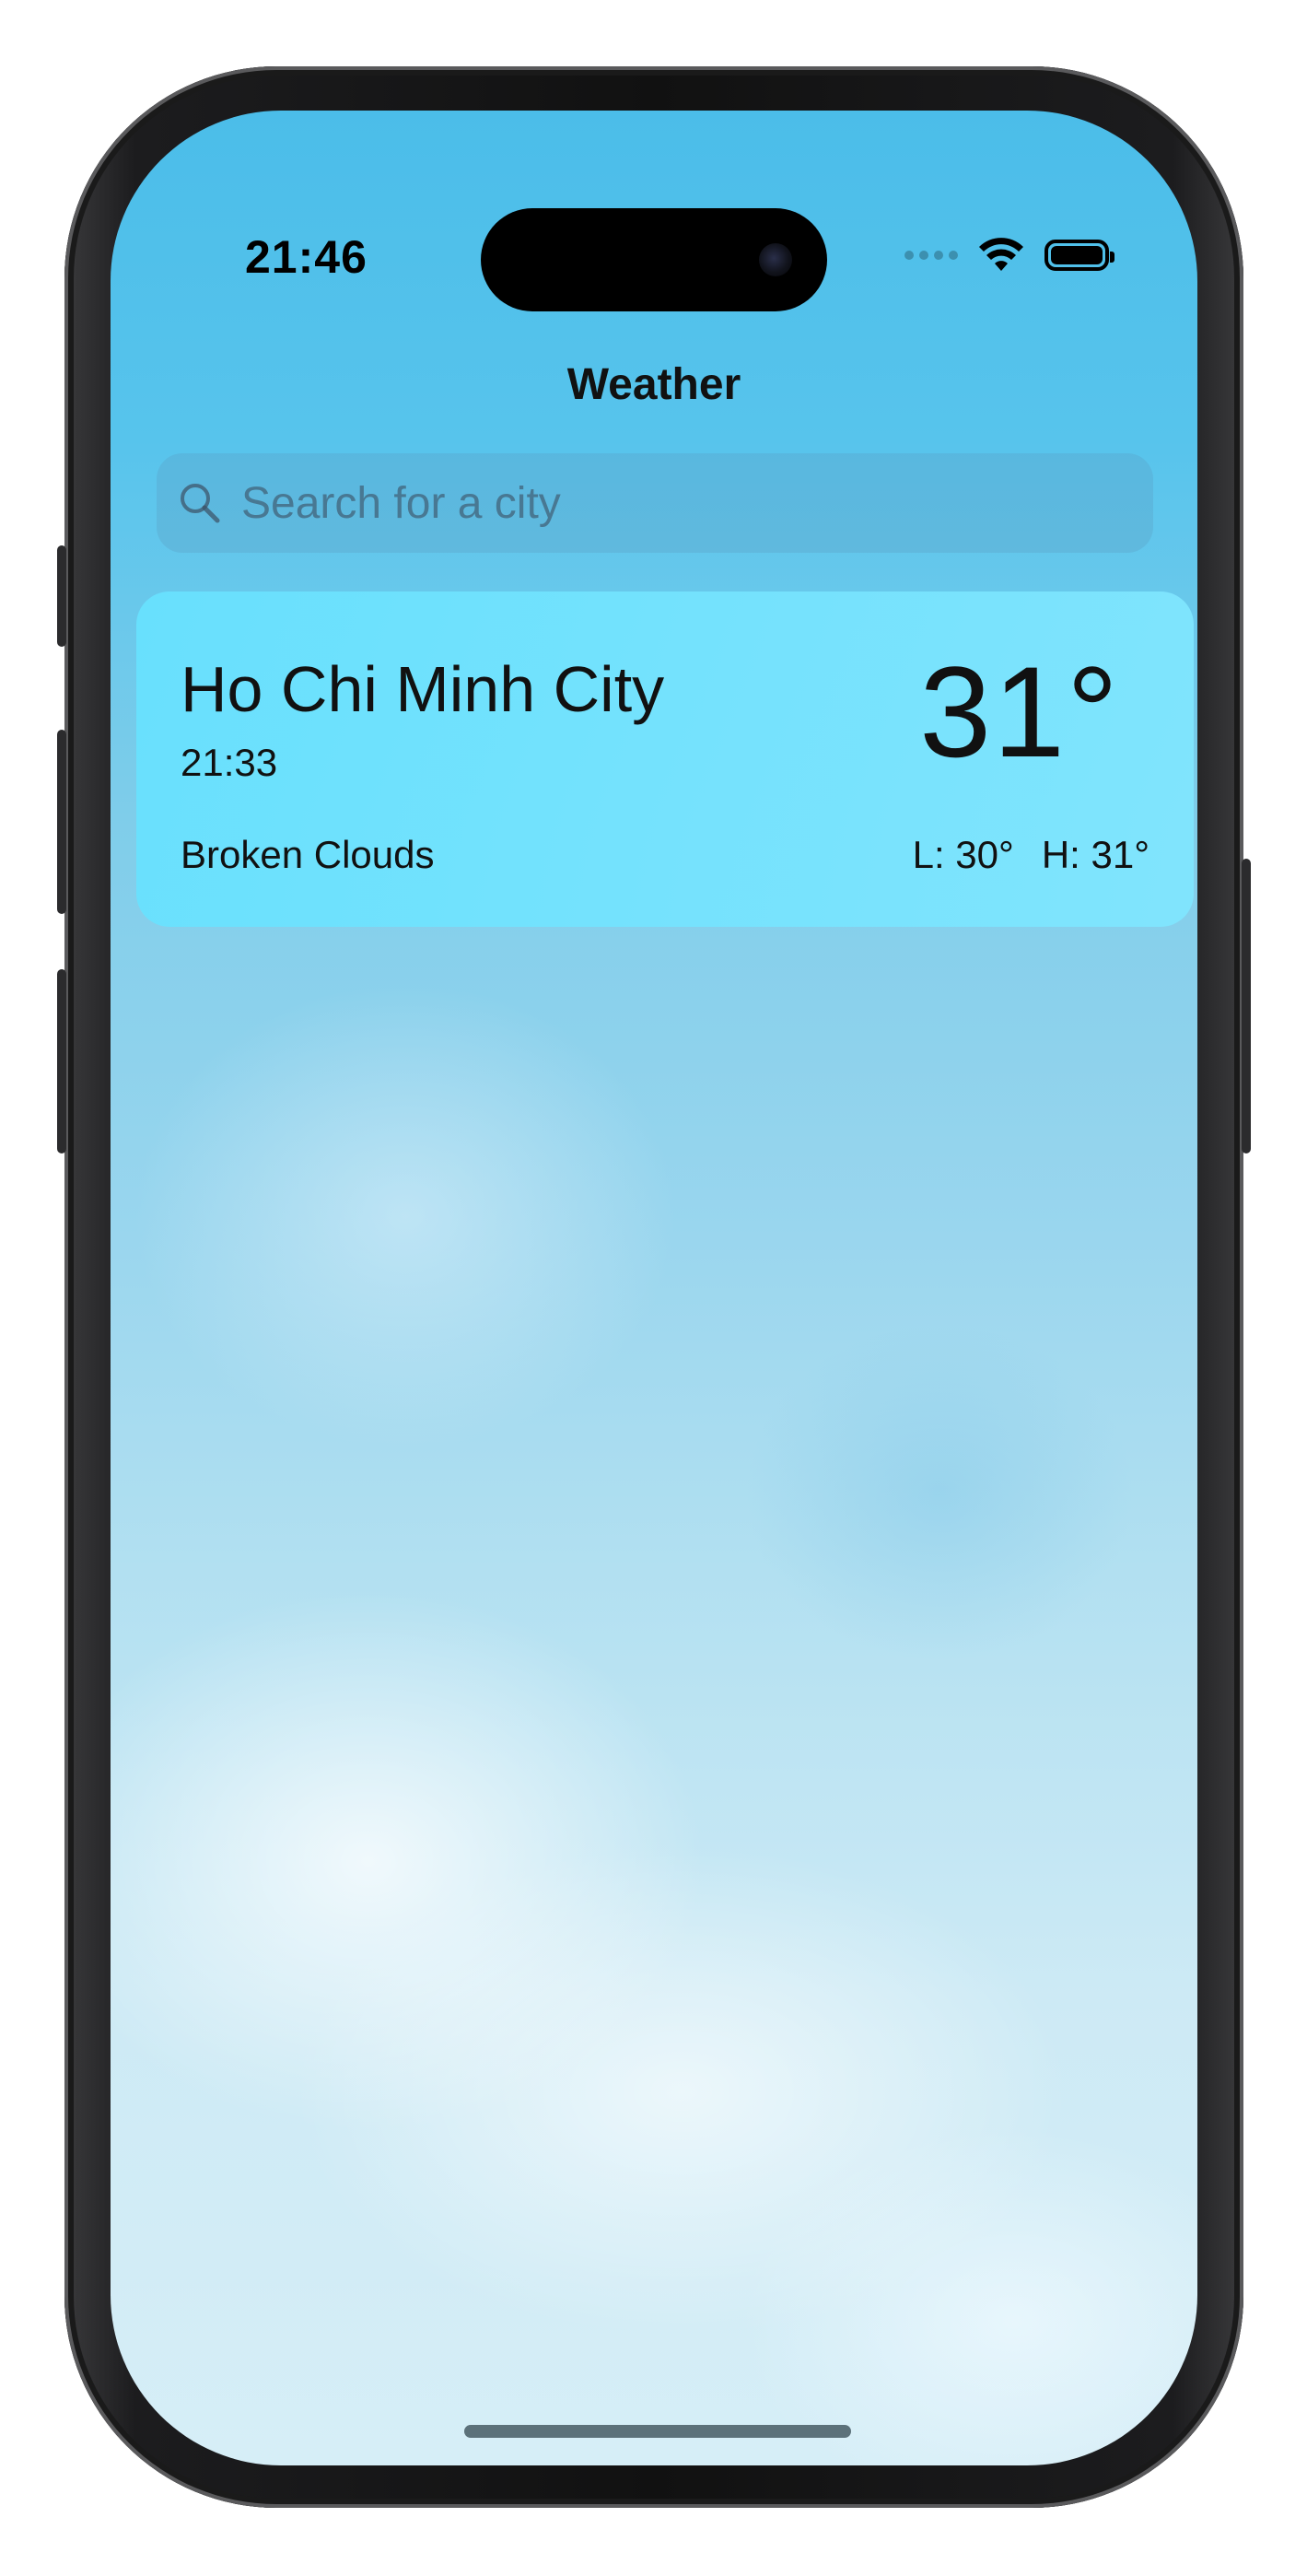 This screenshot has width=1307, height=2576. Describe the element at coordinates (229, 762) in the screenshot. I see `local-time: 21:33` at that location.